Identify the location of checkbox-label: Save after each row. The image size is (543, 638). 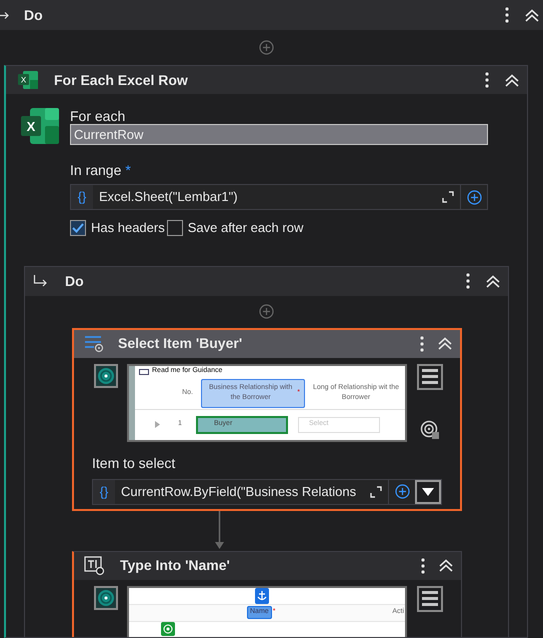
(246, 228).